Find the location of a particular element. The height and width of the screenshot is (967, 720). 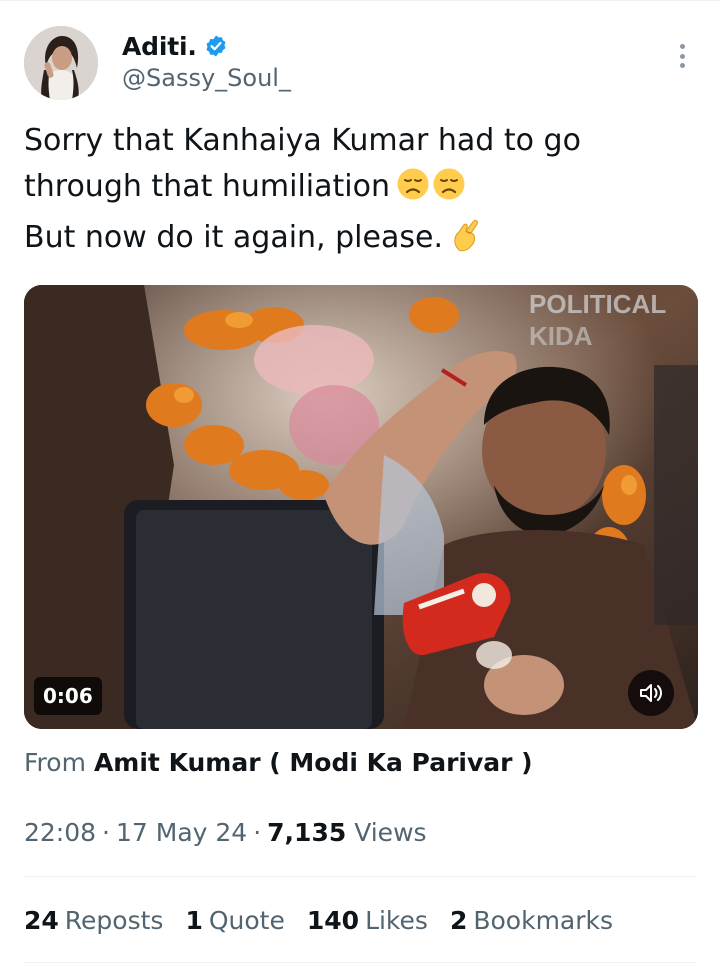

tweet-line-3: But now do it again, please. is located at coordinates (233, 237).